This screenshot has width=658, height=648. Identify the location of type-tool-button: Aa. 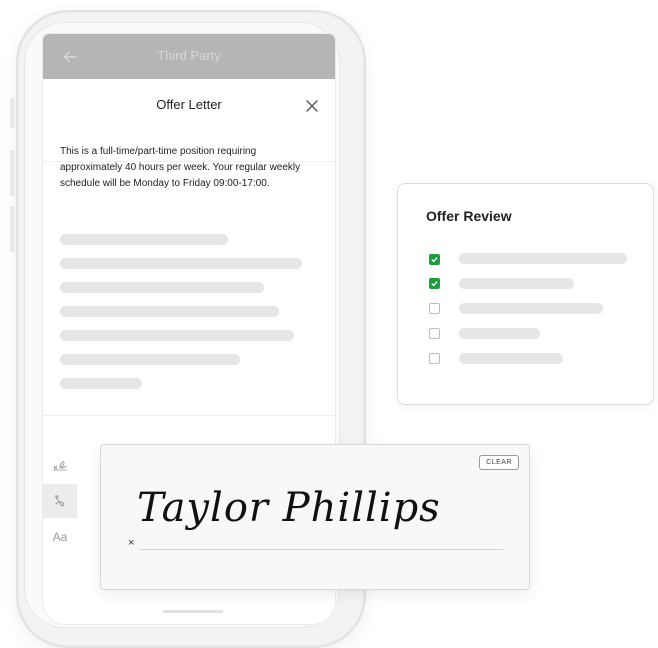
(60, 537).